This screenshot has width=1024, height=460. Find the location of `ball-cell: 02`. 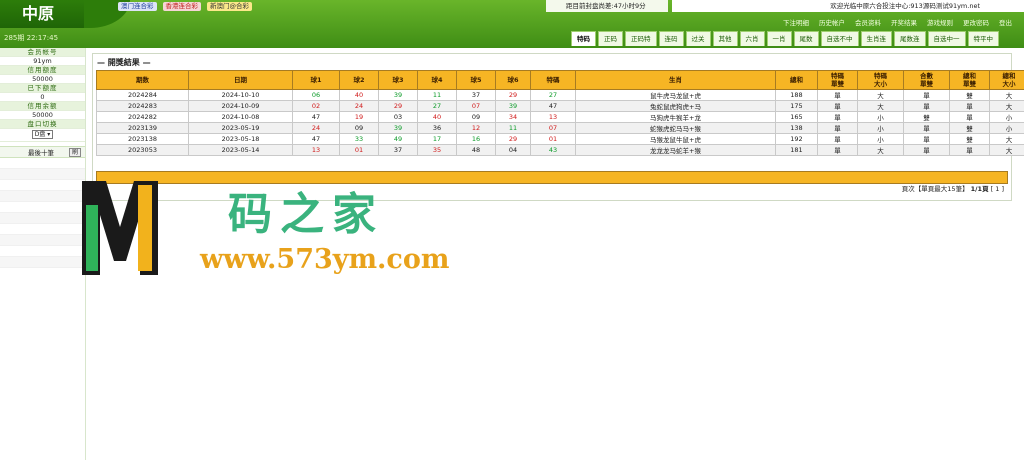

ball-cell: 02 is located at coordinates (316, 106).